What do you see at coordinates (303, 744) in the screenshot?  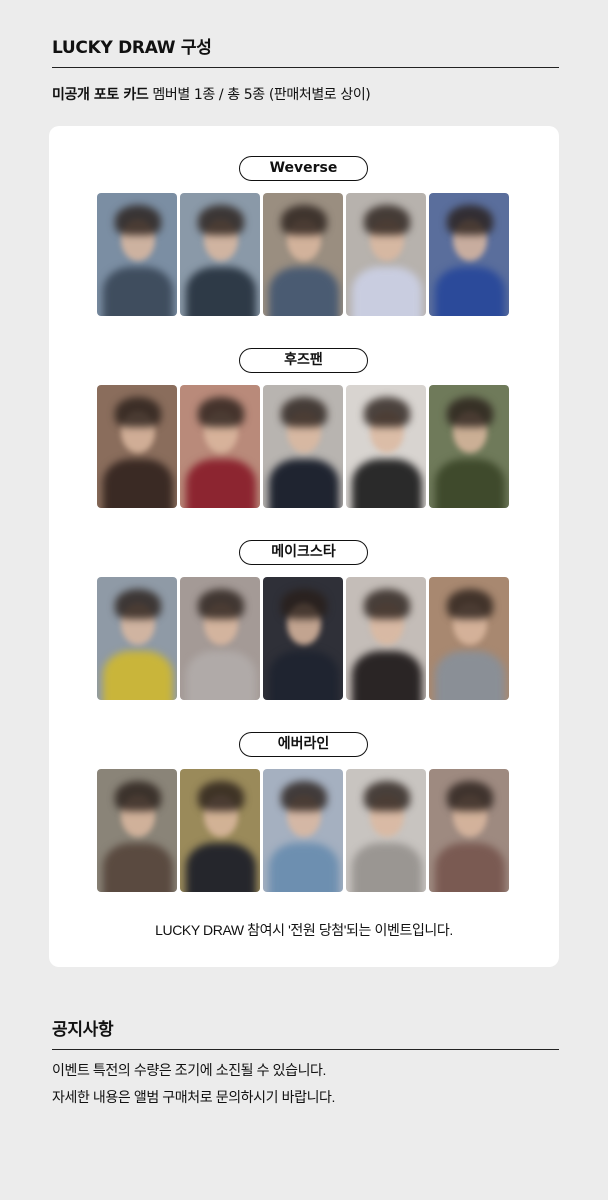 I see `store-label: 에버라인` at bounding box center [303, 744].